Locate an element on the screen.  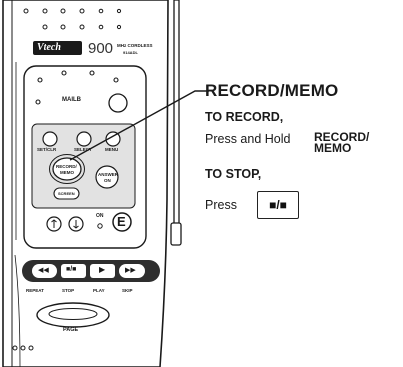
on-label: ON is located at coordinates (100, 216).